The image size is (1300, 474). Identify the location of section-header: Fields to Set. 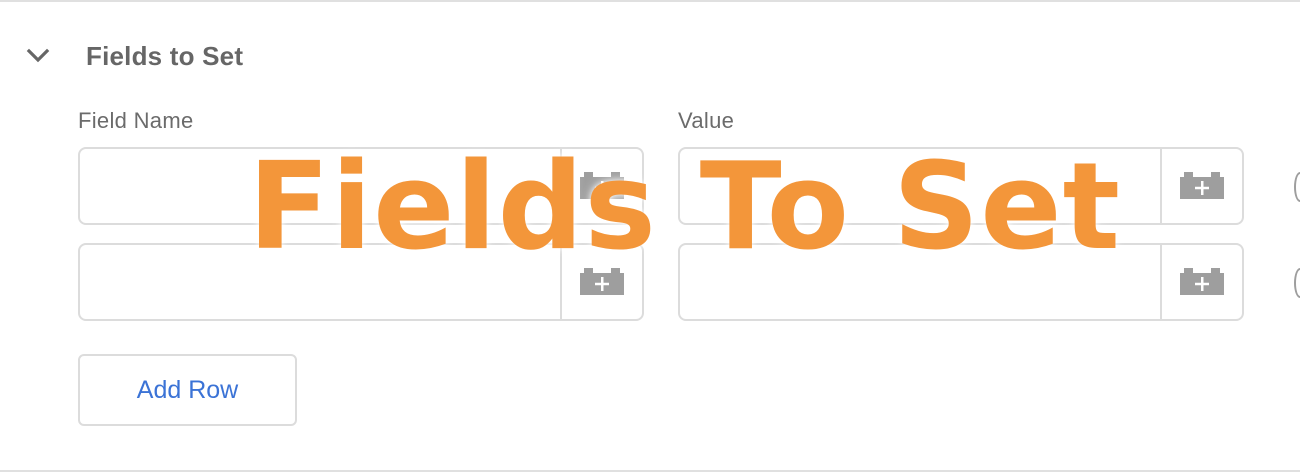
(131, 56).